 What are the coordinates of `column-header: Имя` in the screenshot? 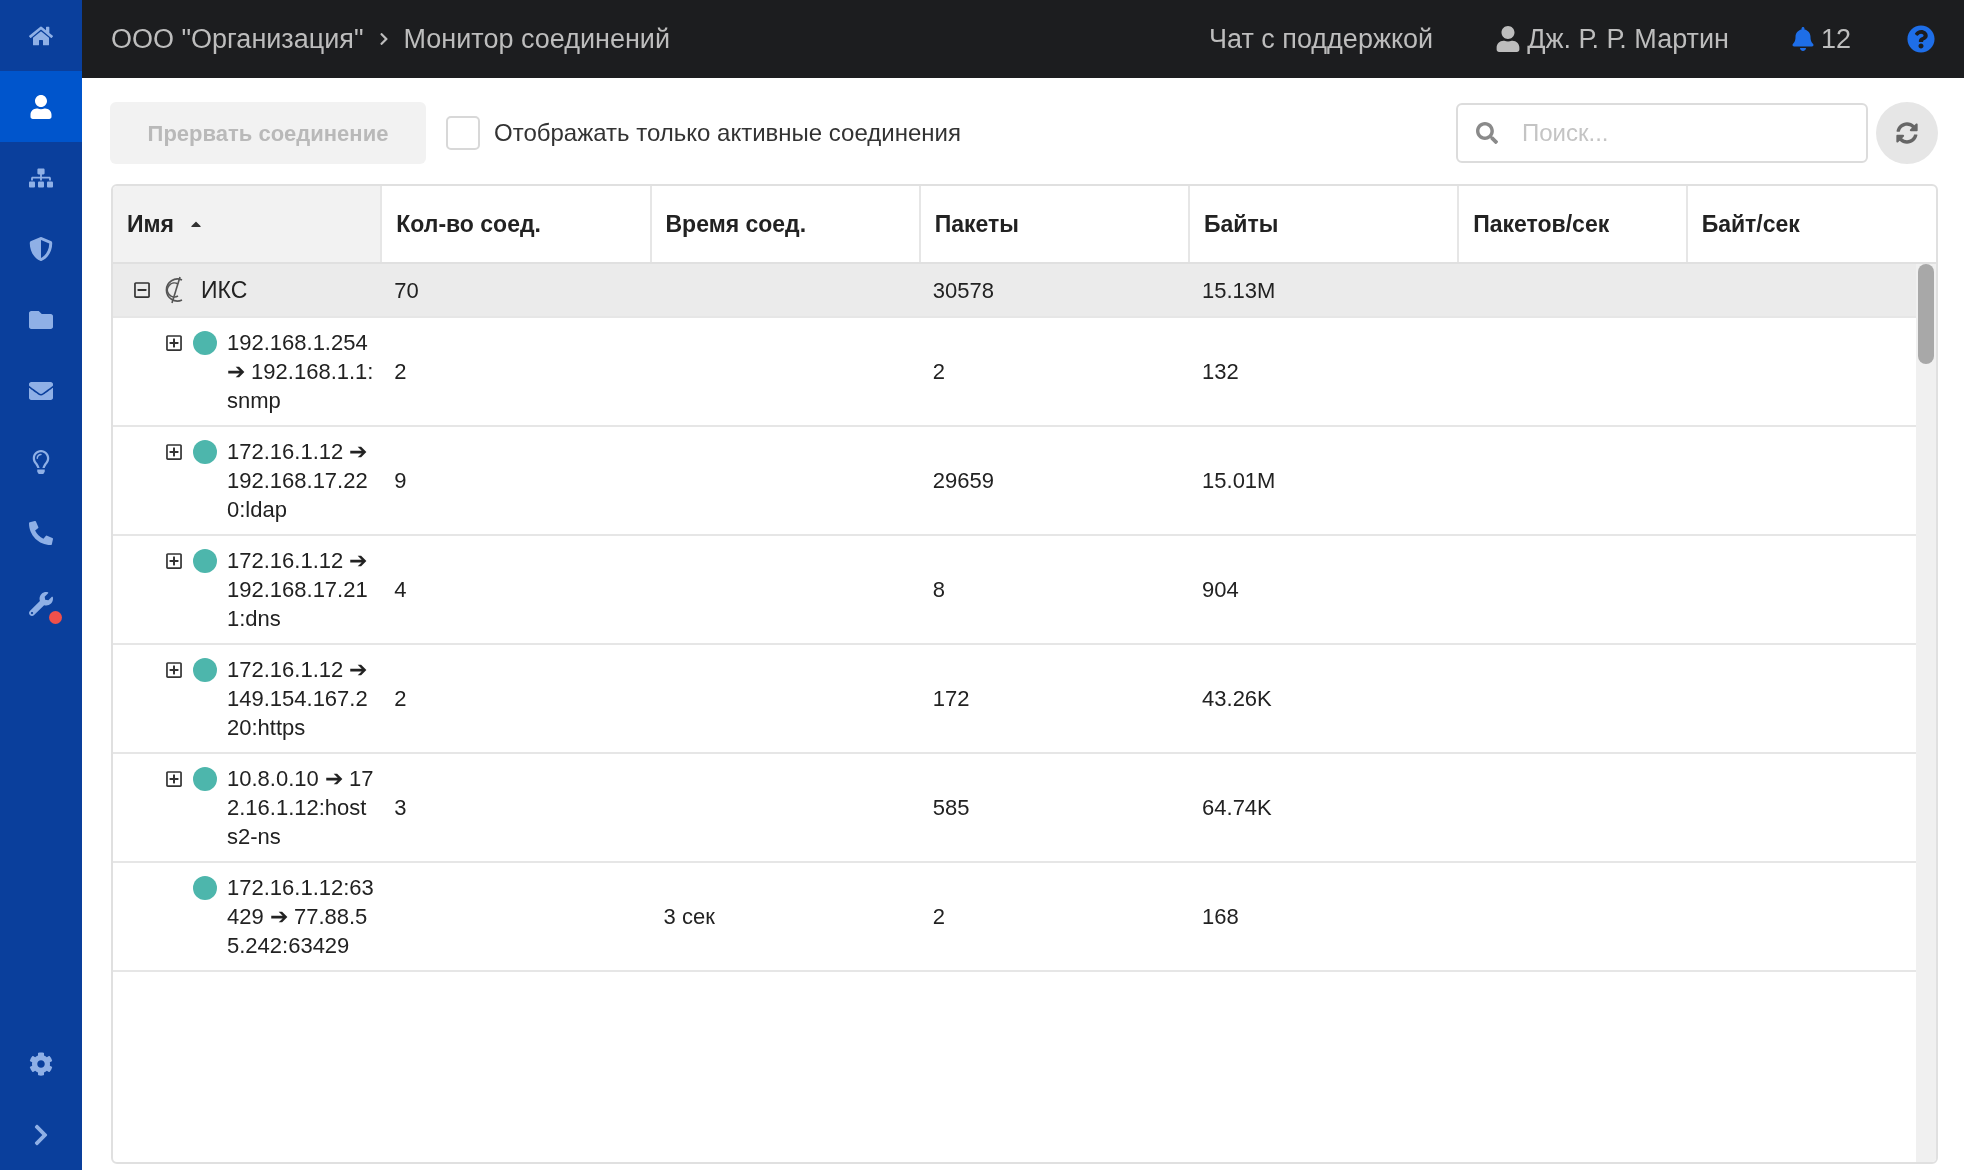 It's located at (248, 224).